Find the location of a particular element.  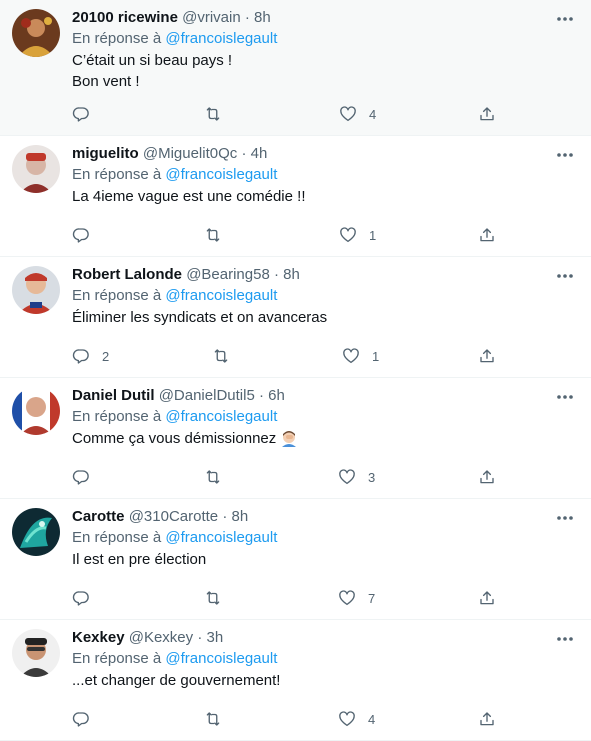

tweet-text-line: C’était un si beau pays ! is located at coordinates (152, 60).